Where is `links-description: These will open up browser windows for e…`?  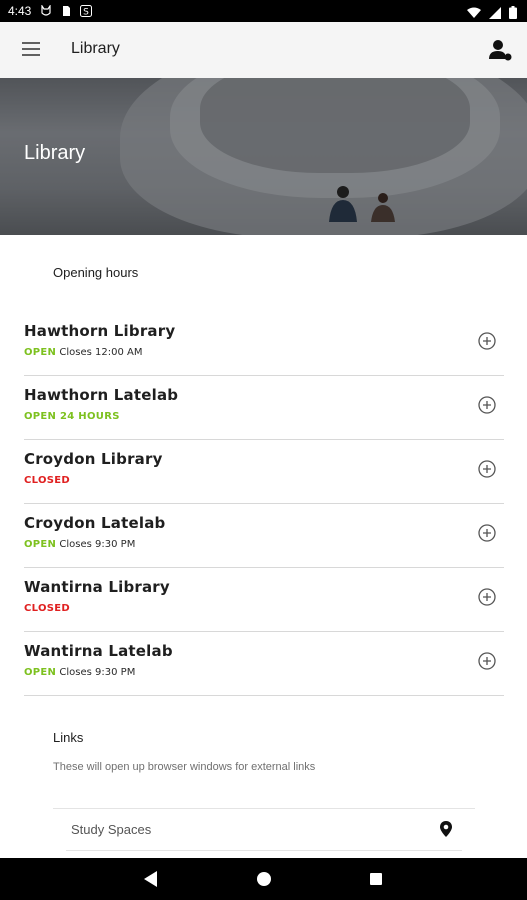
links-description: These will open up browser windows for e… is located at coordinates (184, 767).